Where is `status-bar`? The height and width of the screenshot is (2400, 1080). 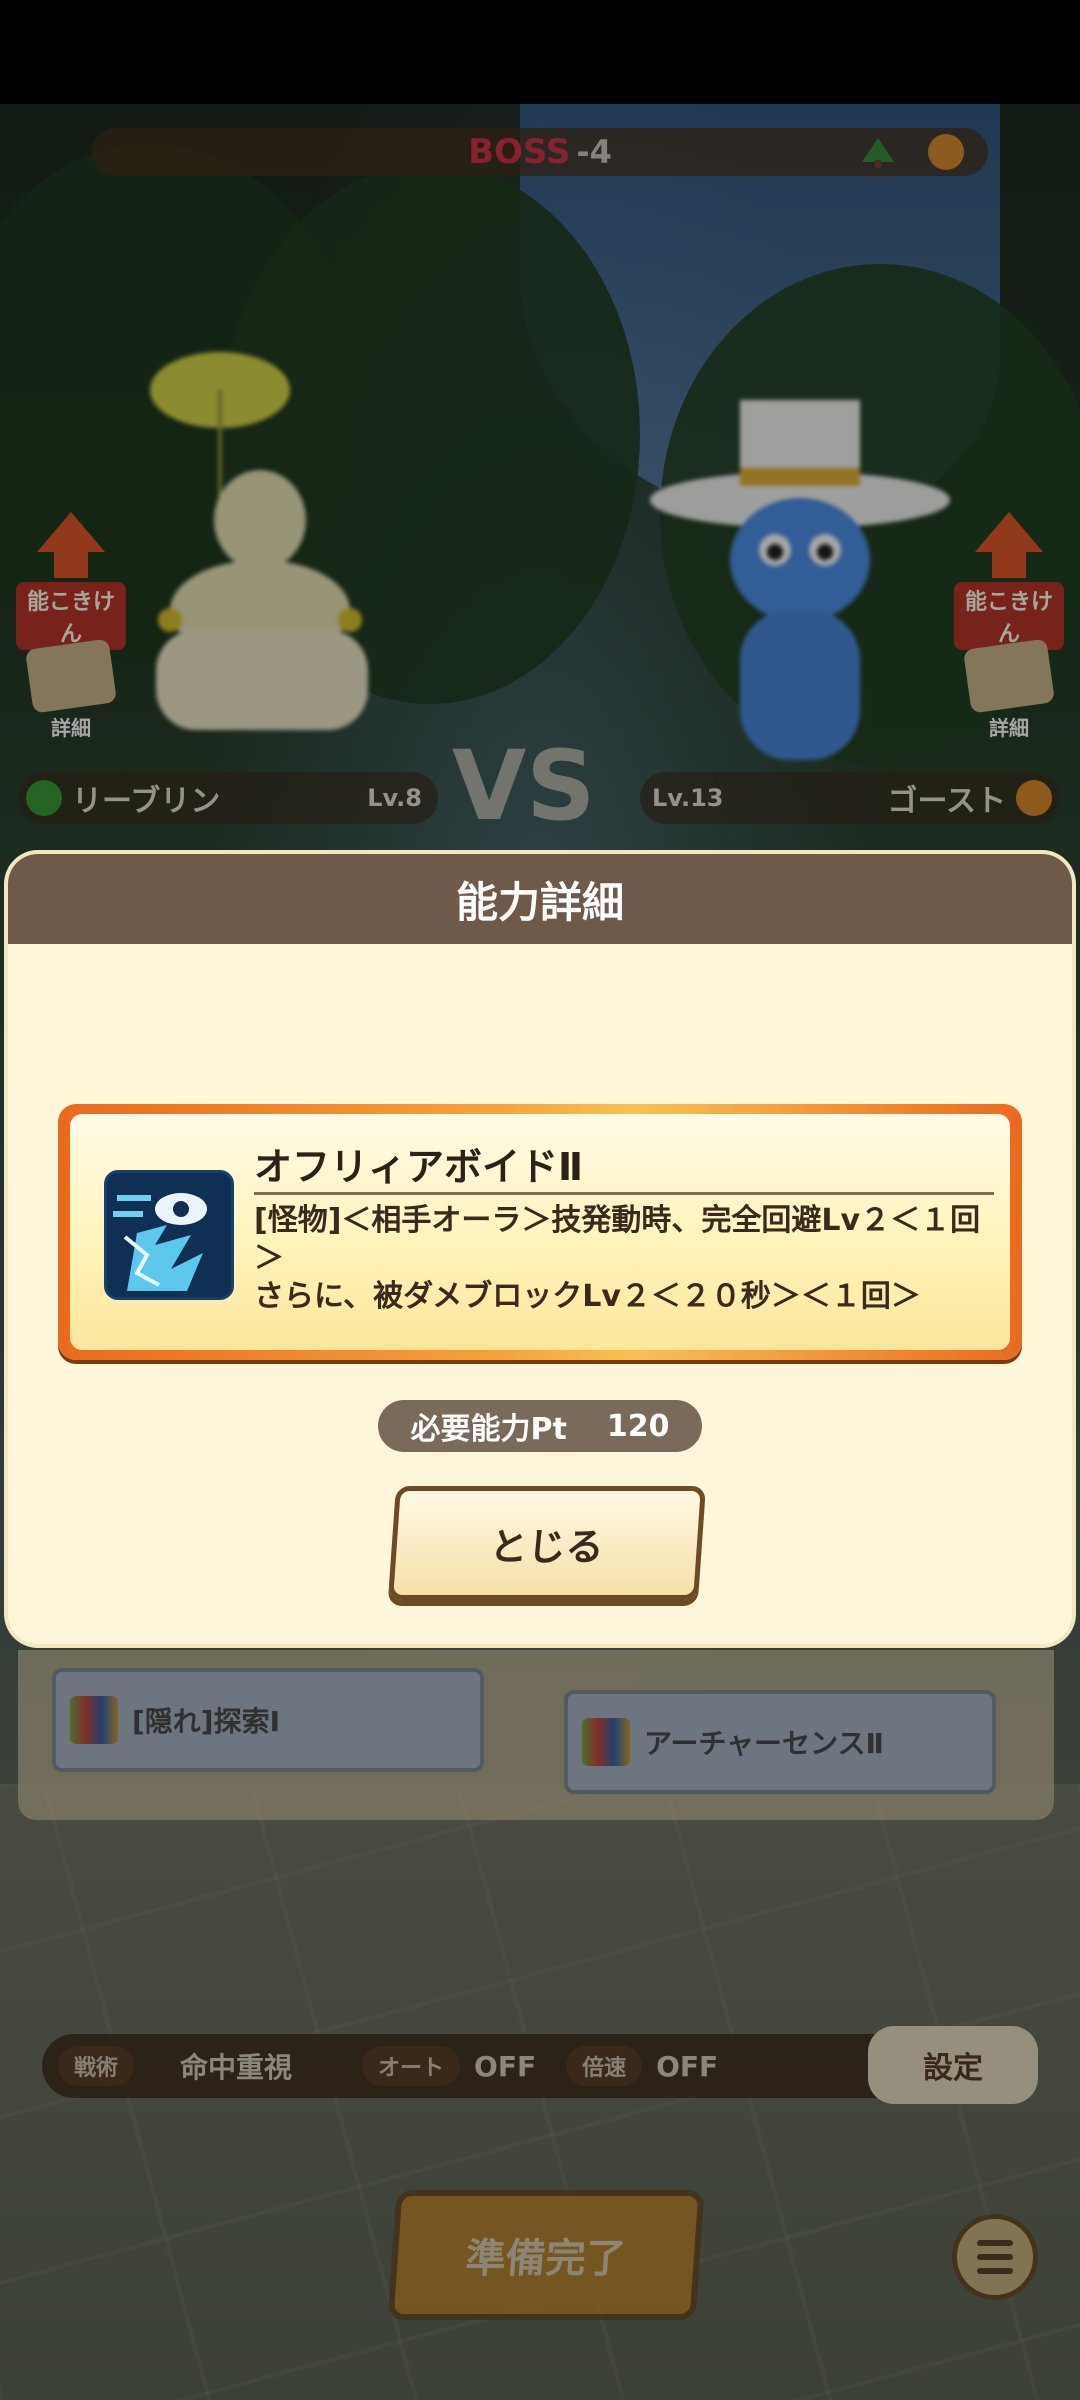 status-bar is located at coordinates (540, 52).